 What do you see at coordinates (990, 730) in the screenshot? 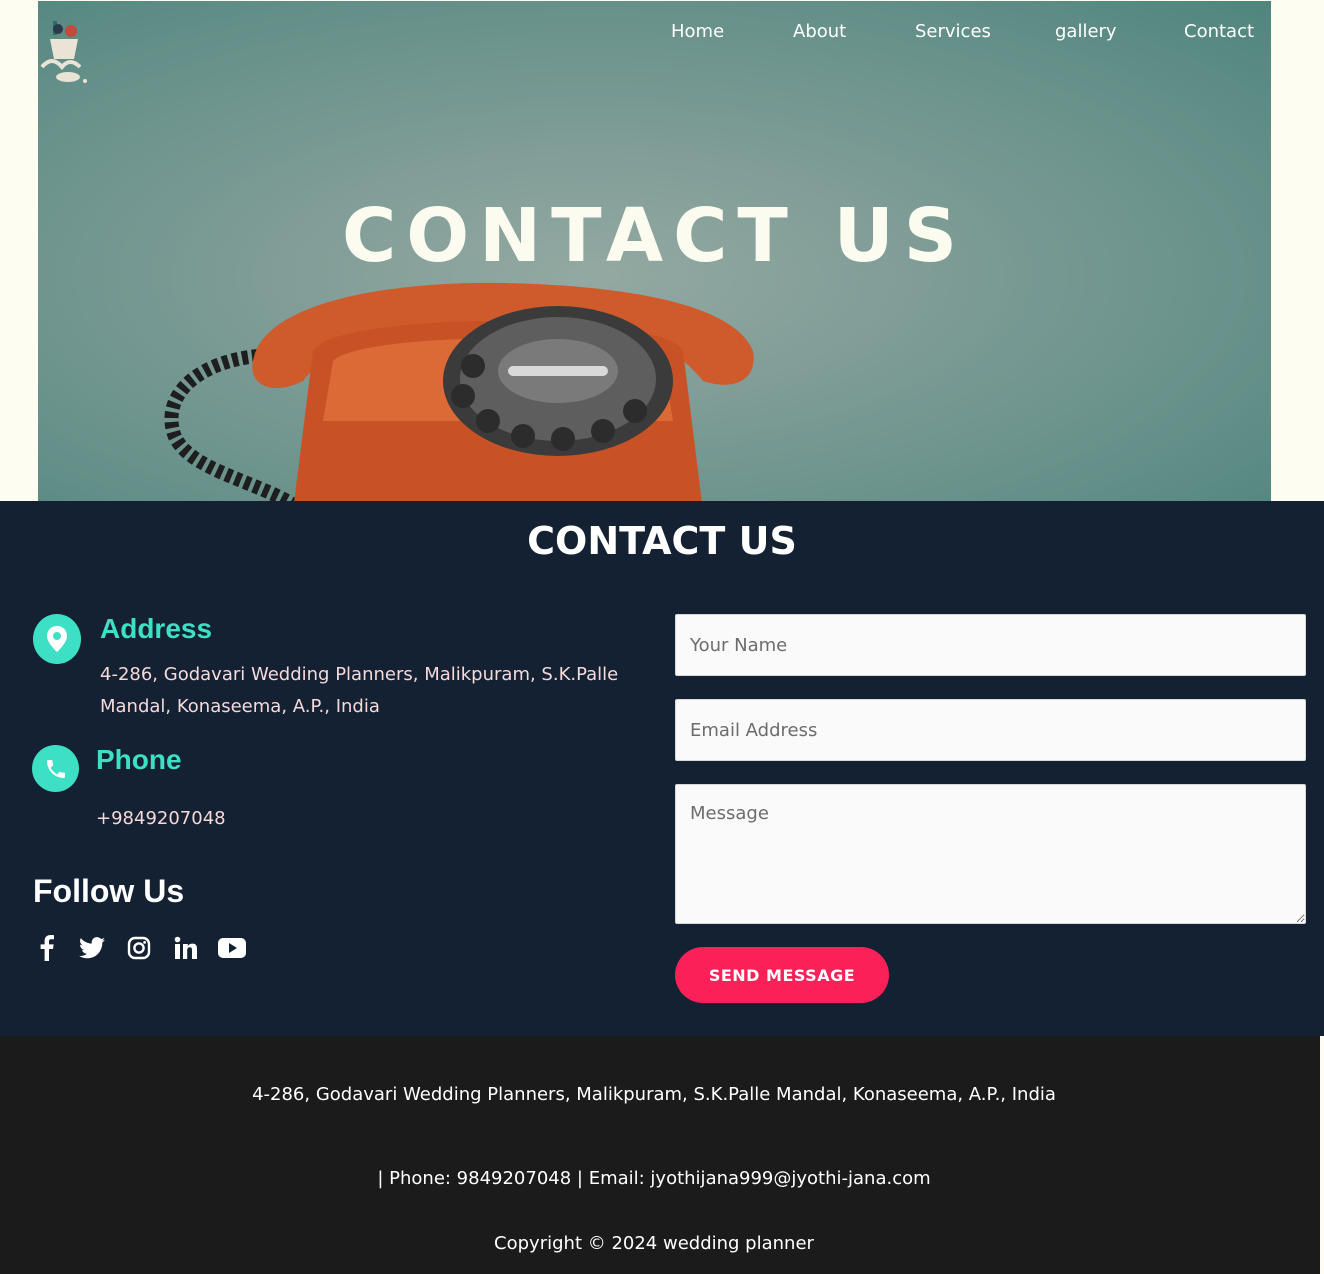
I see `email-input` at bounding box center [990, 730].